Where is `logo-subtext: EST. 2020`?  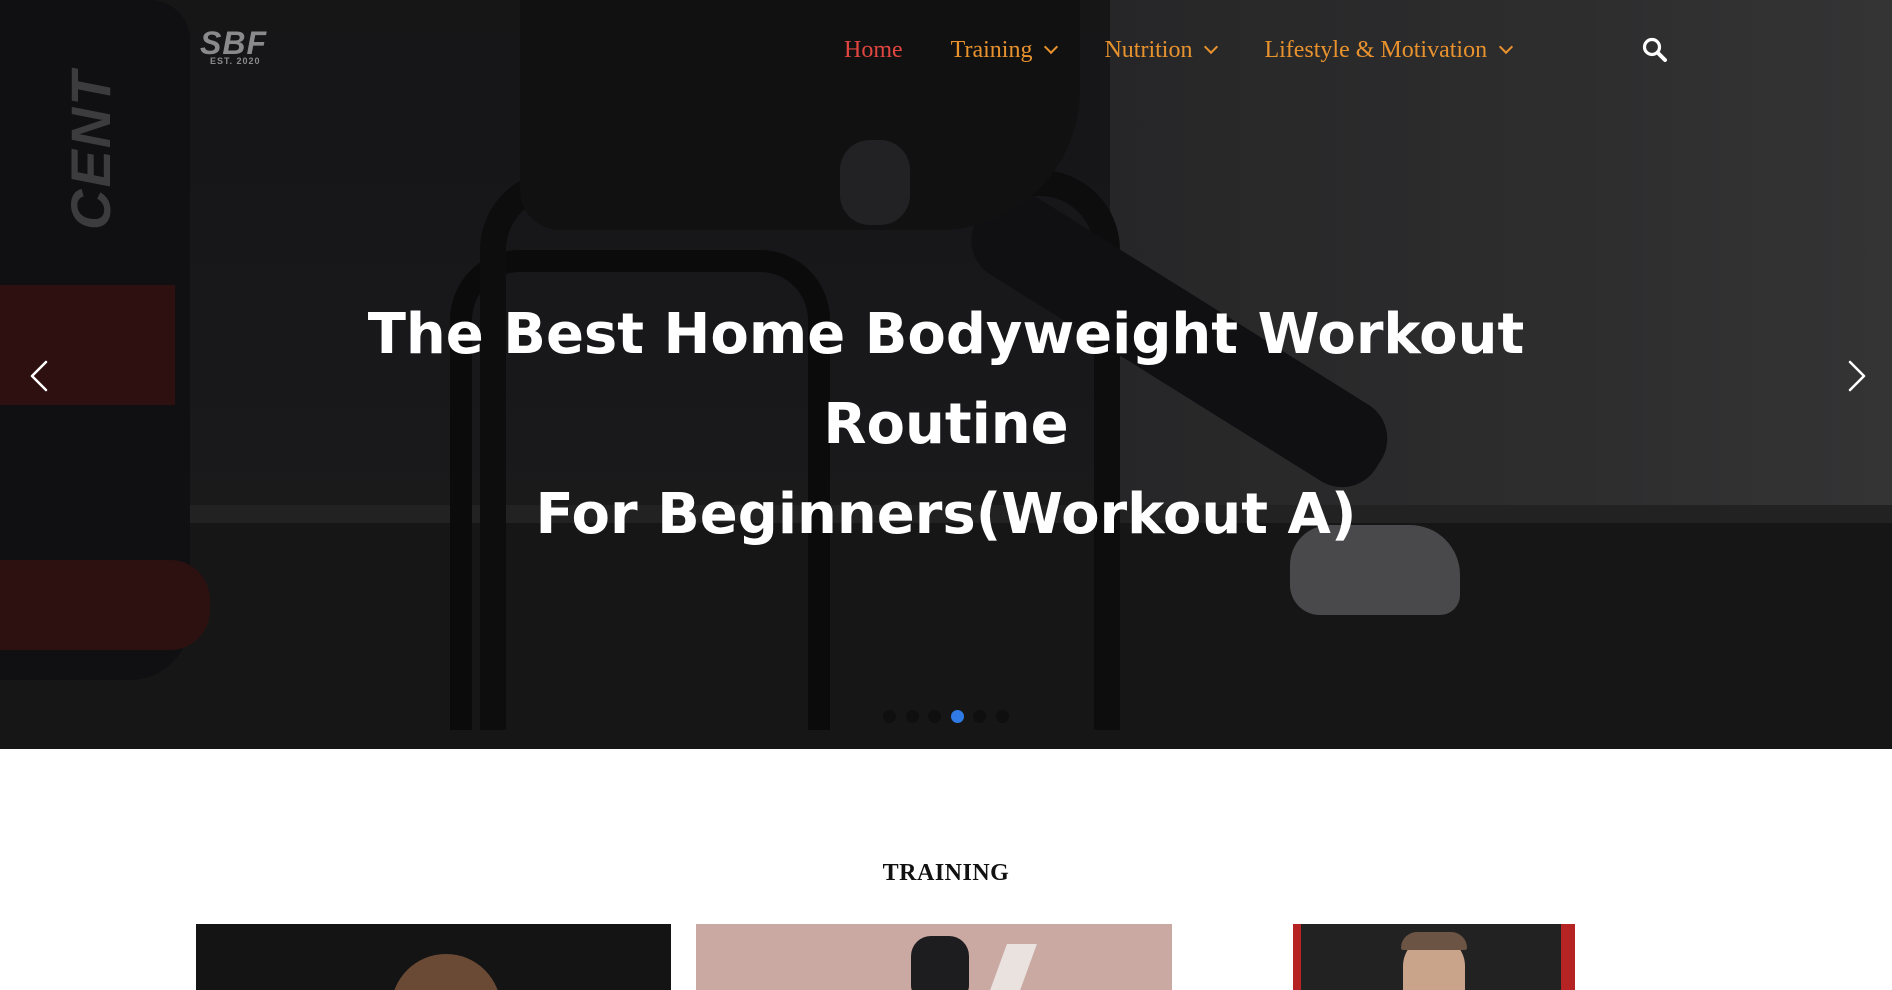 logo-subtext: EST. 2020 is located at coordinates (235, 61).